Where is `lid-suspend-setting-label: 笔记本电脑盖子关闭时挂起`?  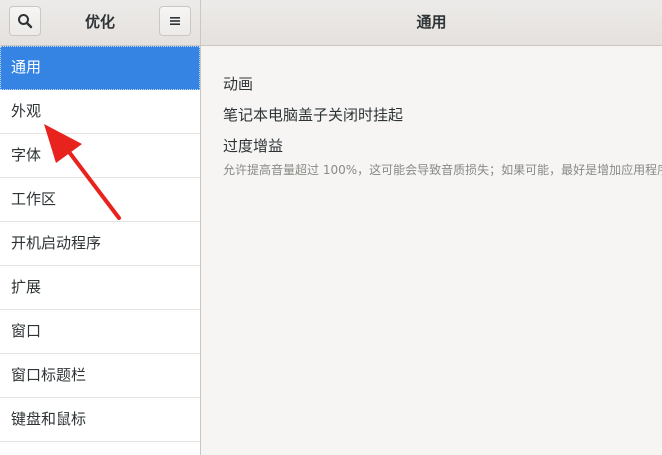
lid-suspend-setting-label: 笔记本电脑盖子关闭时挂起 is located at coordinates (313, 115).